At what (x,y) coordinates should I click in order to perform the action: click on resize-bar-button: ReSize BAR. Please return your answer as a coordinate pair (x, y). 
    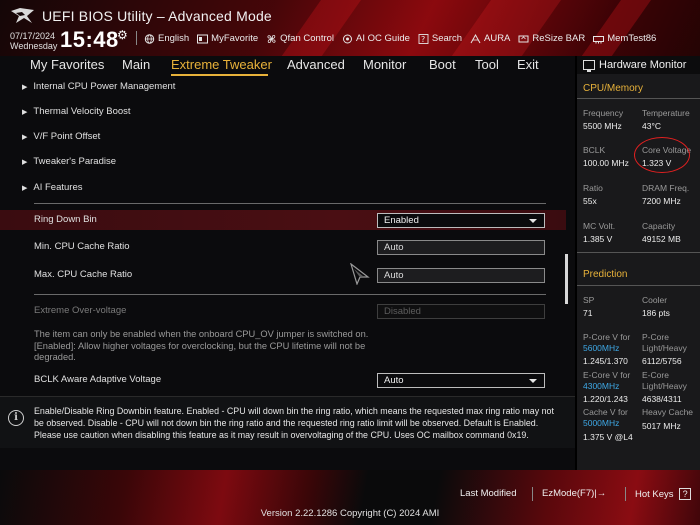
    Looking at the image, I should click on (551, 38).